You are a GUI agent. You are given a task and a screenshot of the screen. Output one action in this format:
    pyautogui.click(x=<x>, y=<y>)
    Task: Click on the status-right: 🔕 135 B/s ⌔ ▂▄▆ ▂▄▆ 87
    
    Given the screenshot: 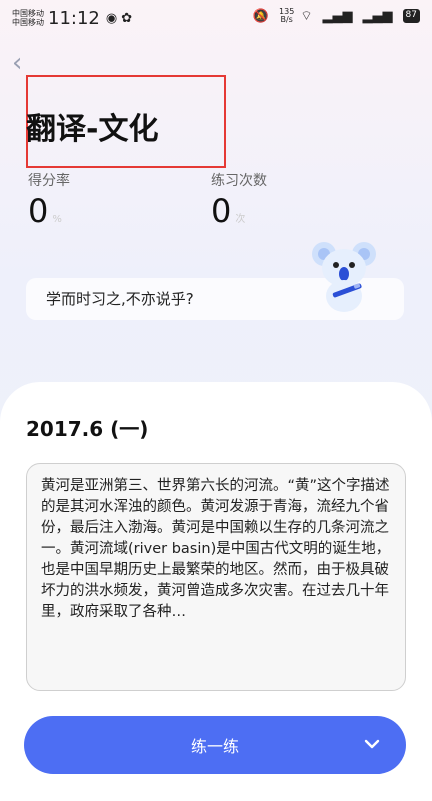 What is the action you would take?
    pyautogui.click(x=336, y=16)
    